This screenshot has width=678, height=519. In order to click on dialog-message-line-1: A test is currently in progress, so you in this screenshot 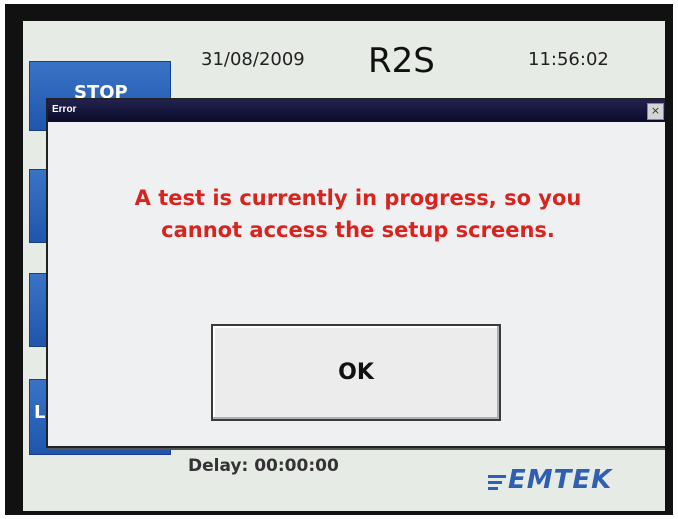, I will do `click(358, 198)`.